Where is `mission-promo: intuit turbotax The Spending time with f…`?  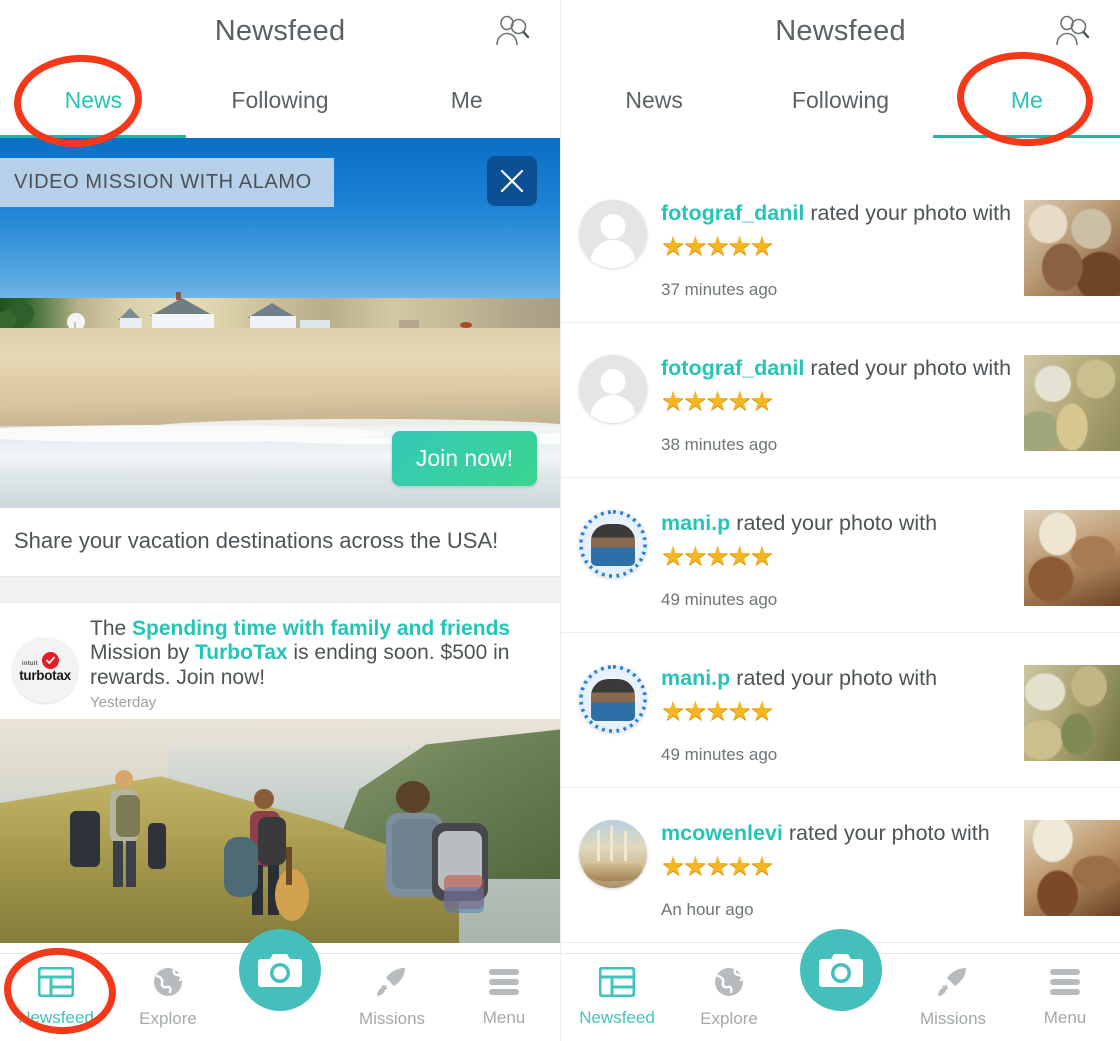
mission-promo: intuit turbotax The Spending time with f… is located at coordinates (280, 661).